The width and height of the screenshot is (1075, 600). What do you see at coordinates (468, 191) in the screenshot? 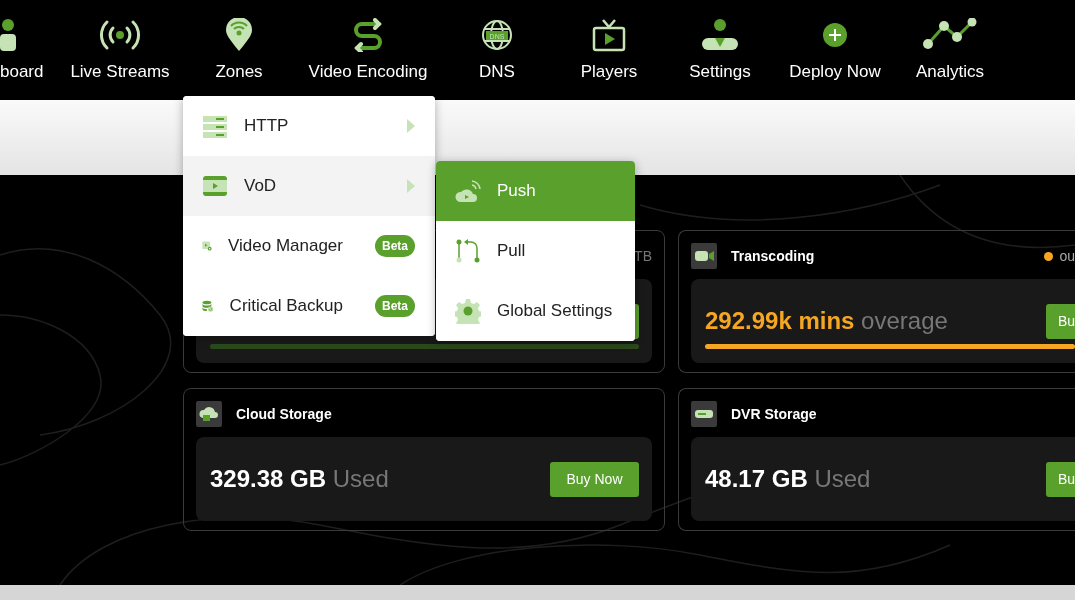
I see `cloud-signal-icon` at bounding box center [468, 191].